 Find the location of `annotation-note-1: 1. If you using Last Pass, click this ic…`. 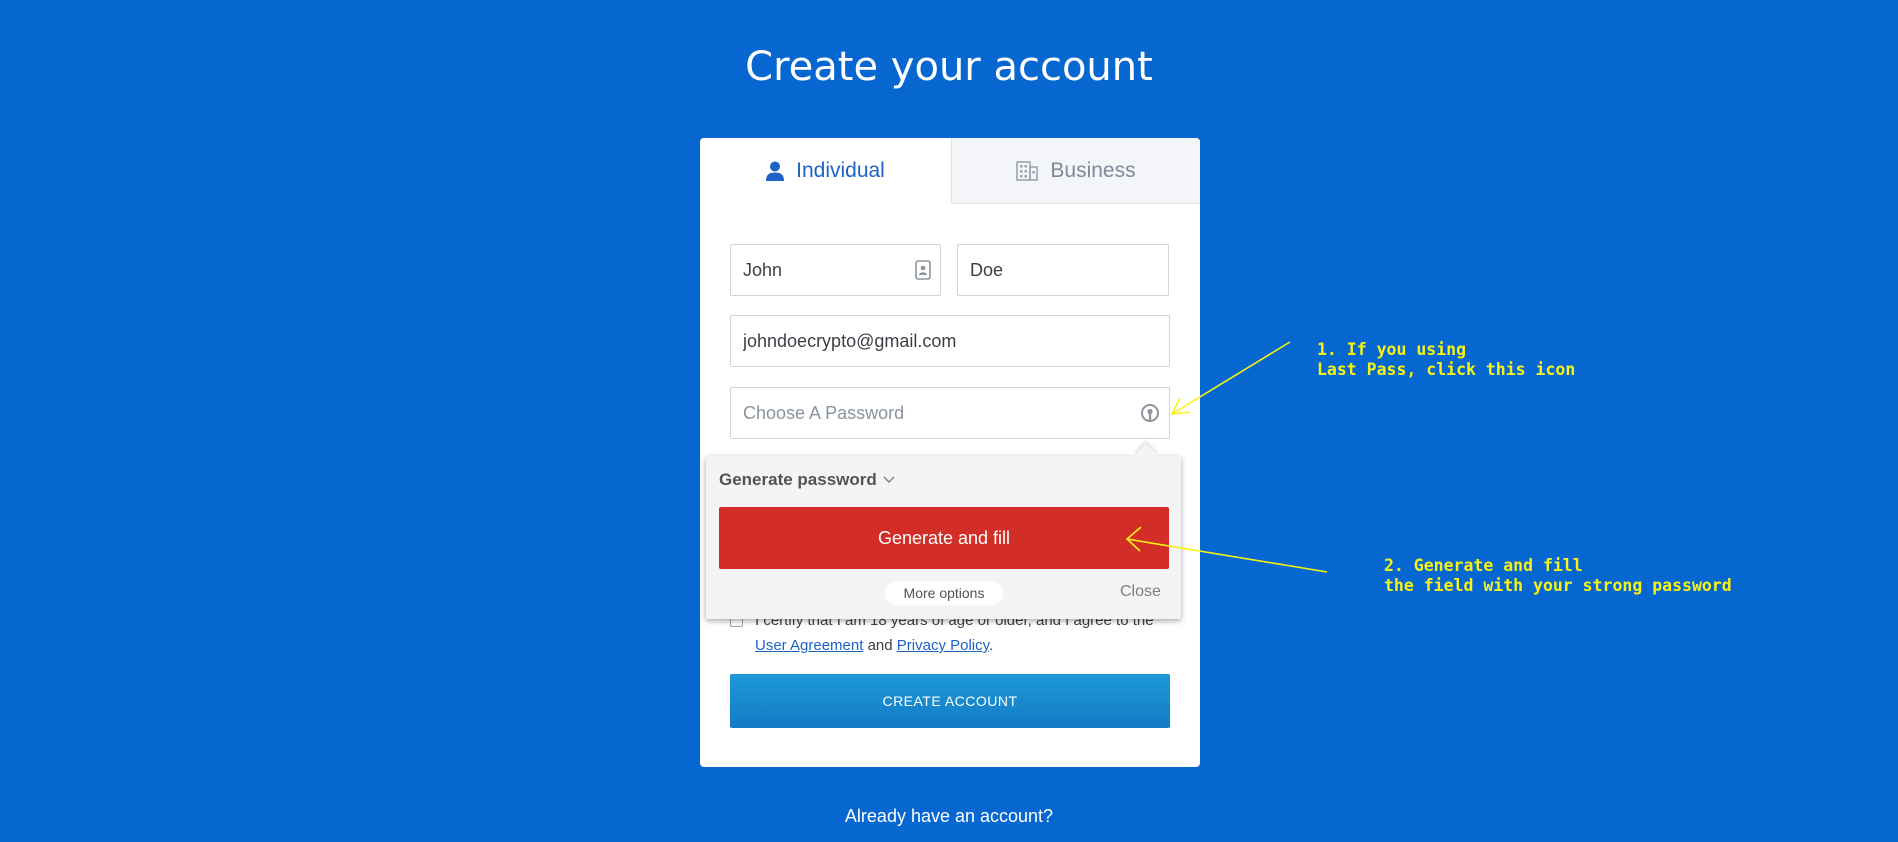

annotation-note-1: 1. If you using Last Pass, click this ic… is located at coordinates (1446, 359).